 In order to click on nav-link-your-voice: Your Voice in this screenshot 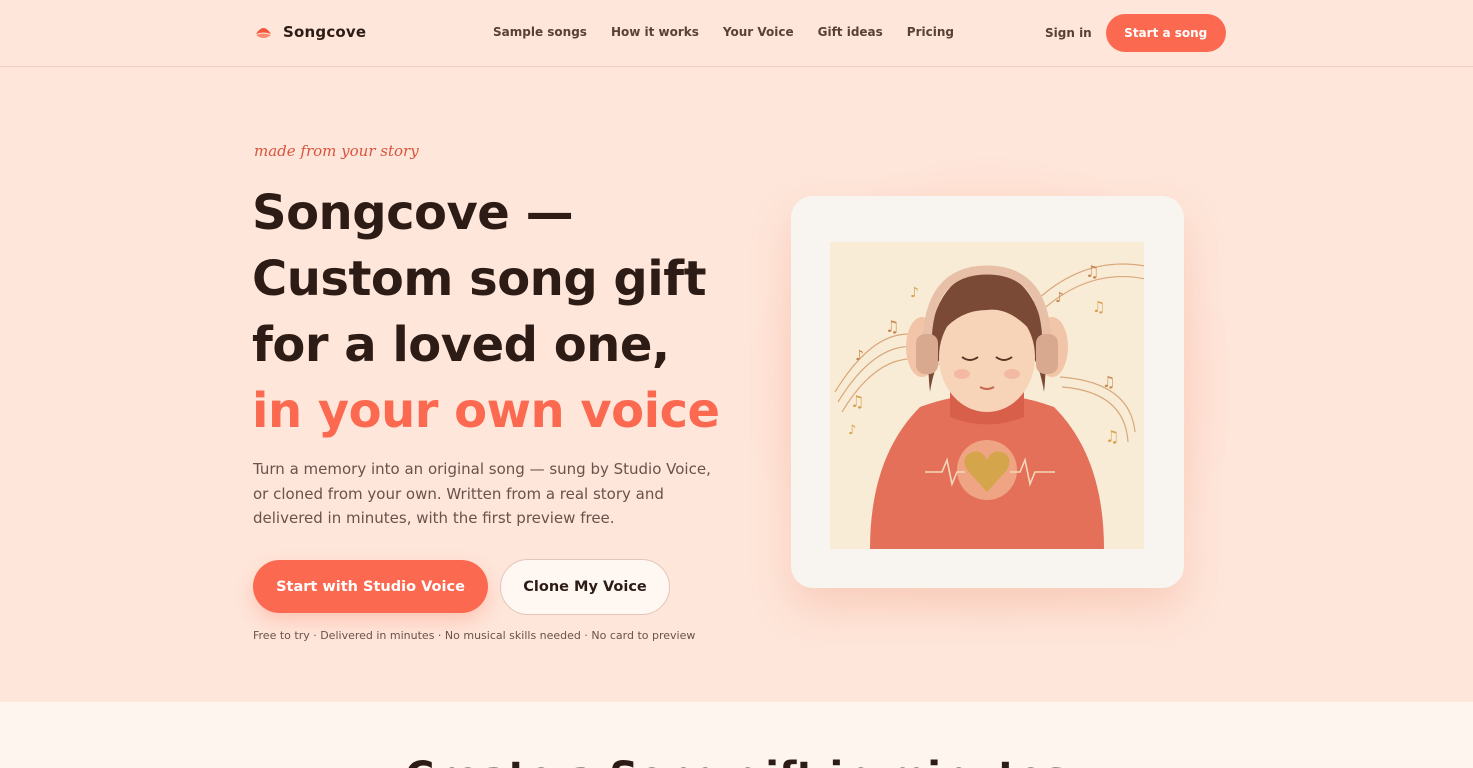, I will do `click(758, 32)`.